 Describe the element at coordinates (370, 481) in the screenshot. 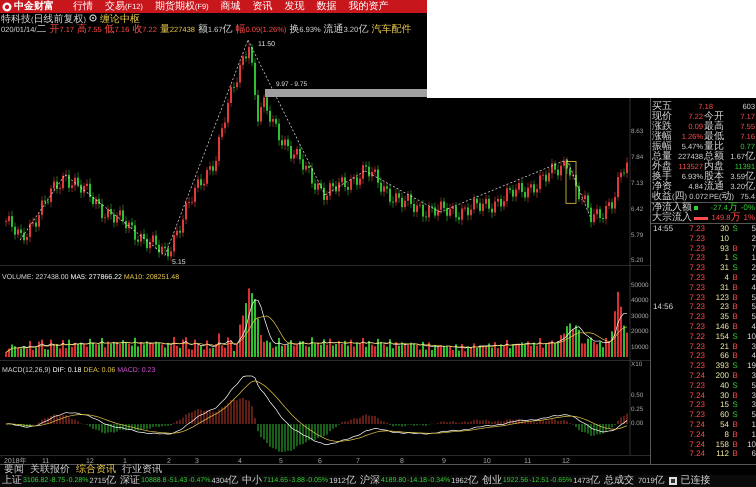

I see `index-name: 沪深` at that location.